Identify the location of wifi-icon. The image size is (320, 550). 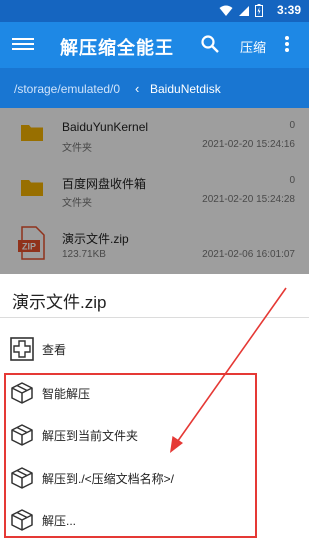
(226, 10).